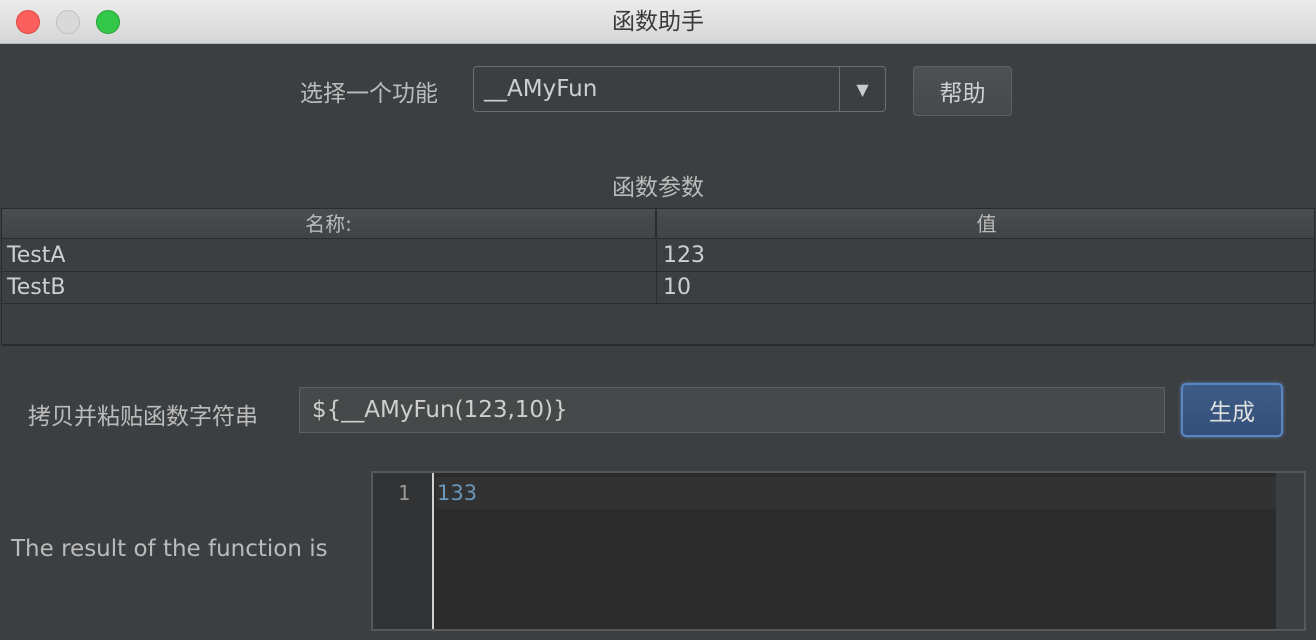  I want to click on param-name-cell: TestA, so click(329, 255).